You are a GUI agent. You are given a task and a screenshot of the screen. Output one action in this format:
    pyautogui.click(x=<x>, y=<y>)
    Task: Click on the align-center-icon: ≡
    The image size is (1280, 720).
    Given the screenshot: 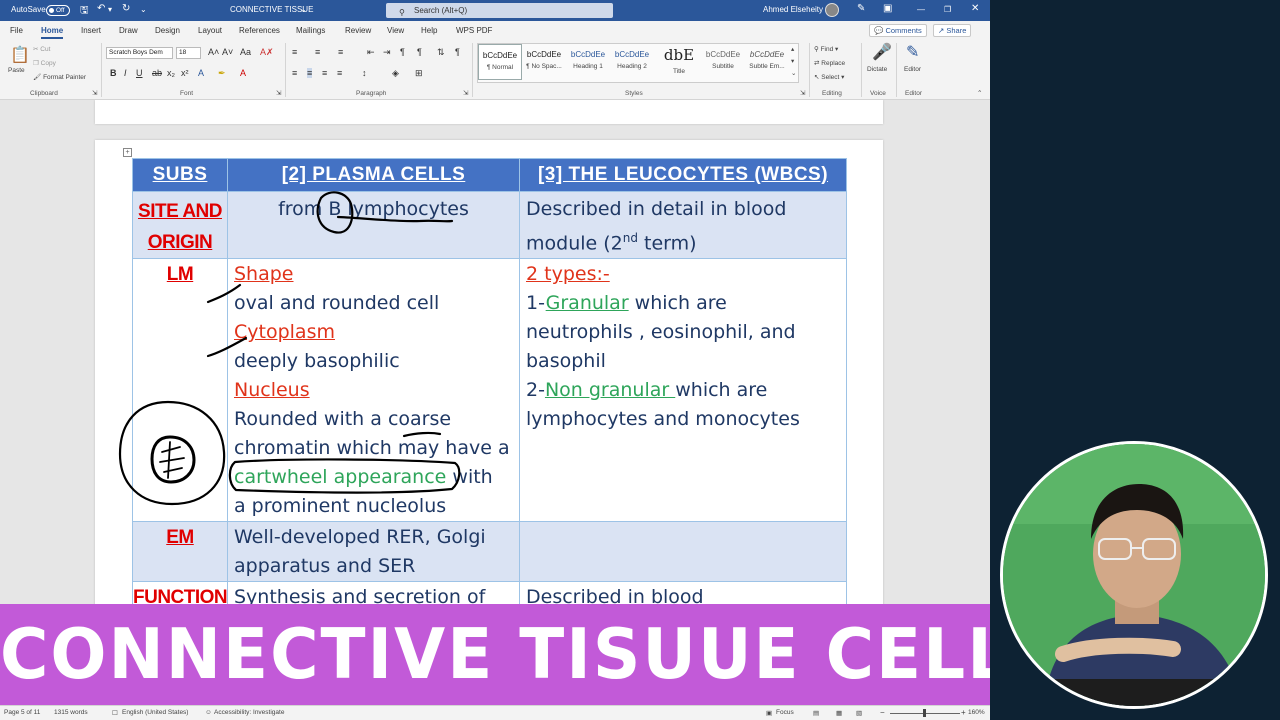 What is the action you would take?
    pyautogui.click(x=310, y=73)
    